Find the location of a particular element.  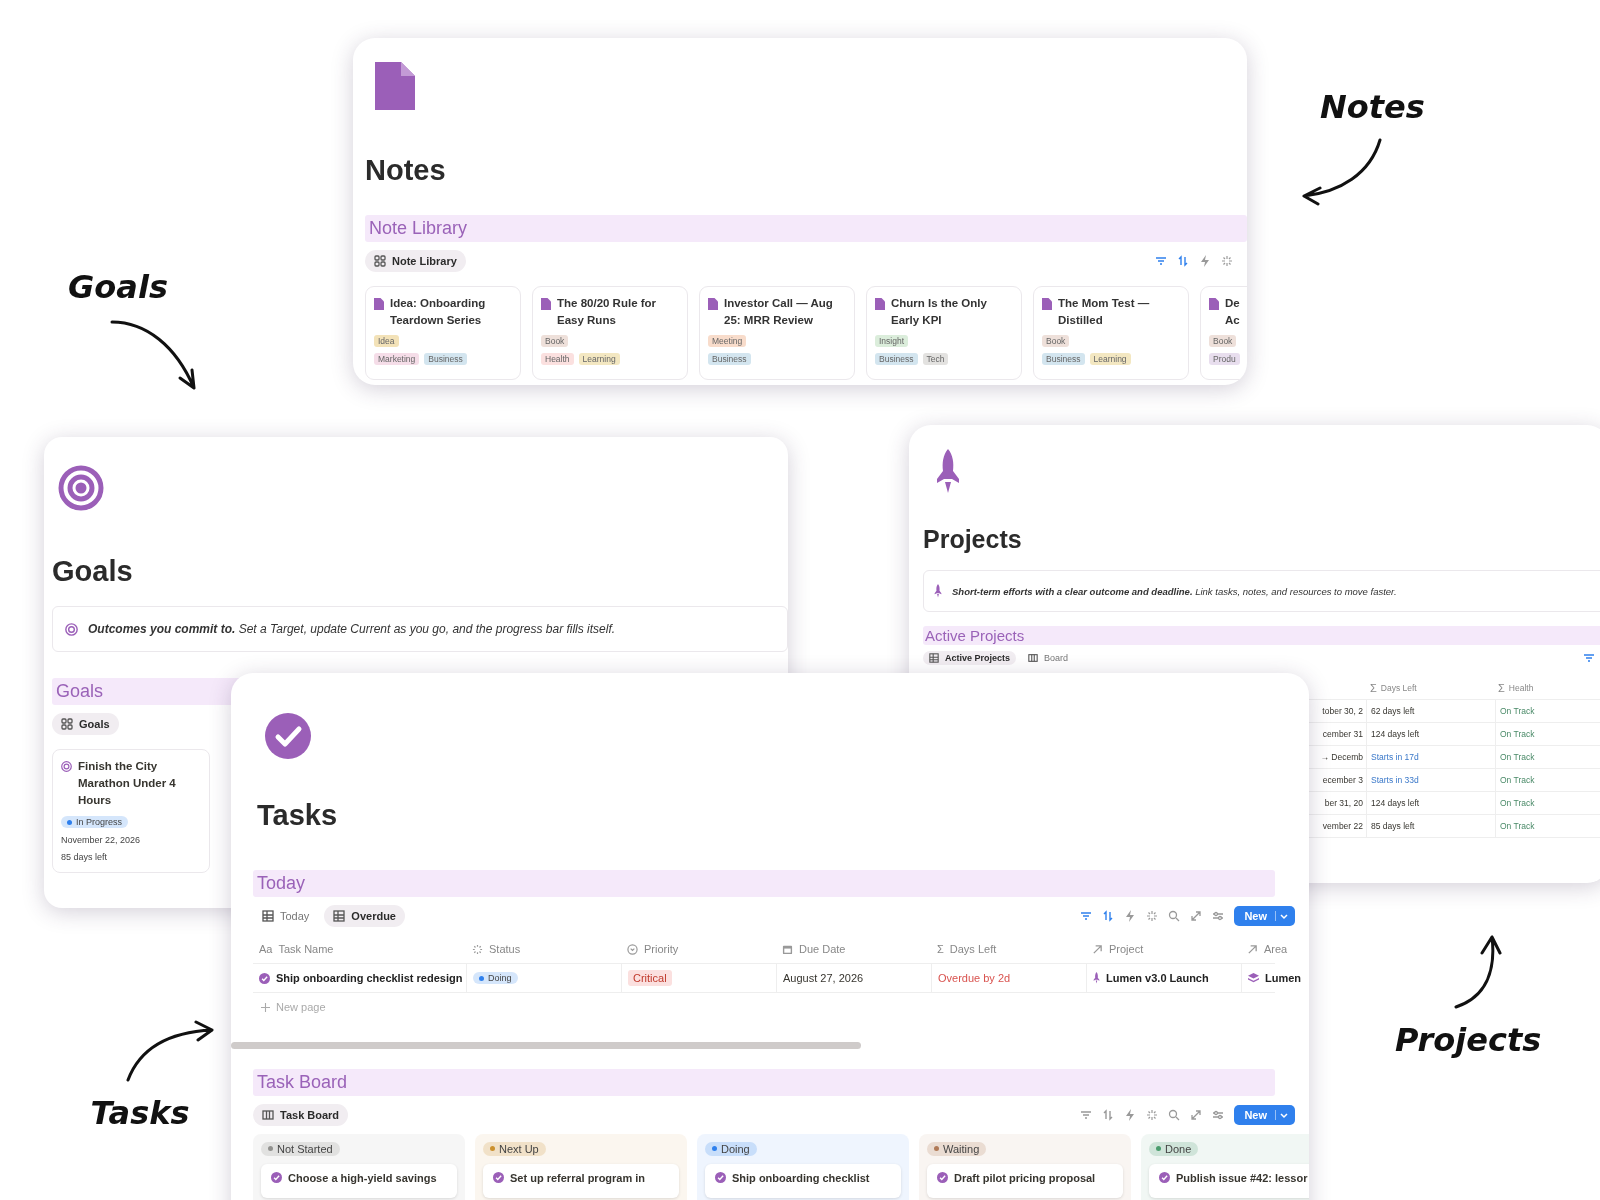

callout-text: Short-term efforts with a clear outcome and deadline. Link tasks, notes, and resources to move faster. is located at coordinates (1174, 591).